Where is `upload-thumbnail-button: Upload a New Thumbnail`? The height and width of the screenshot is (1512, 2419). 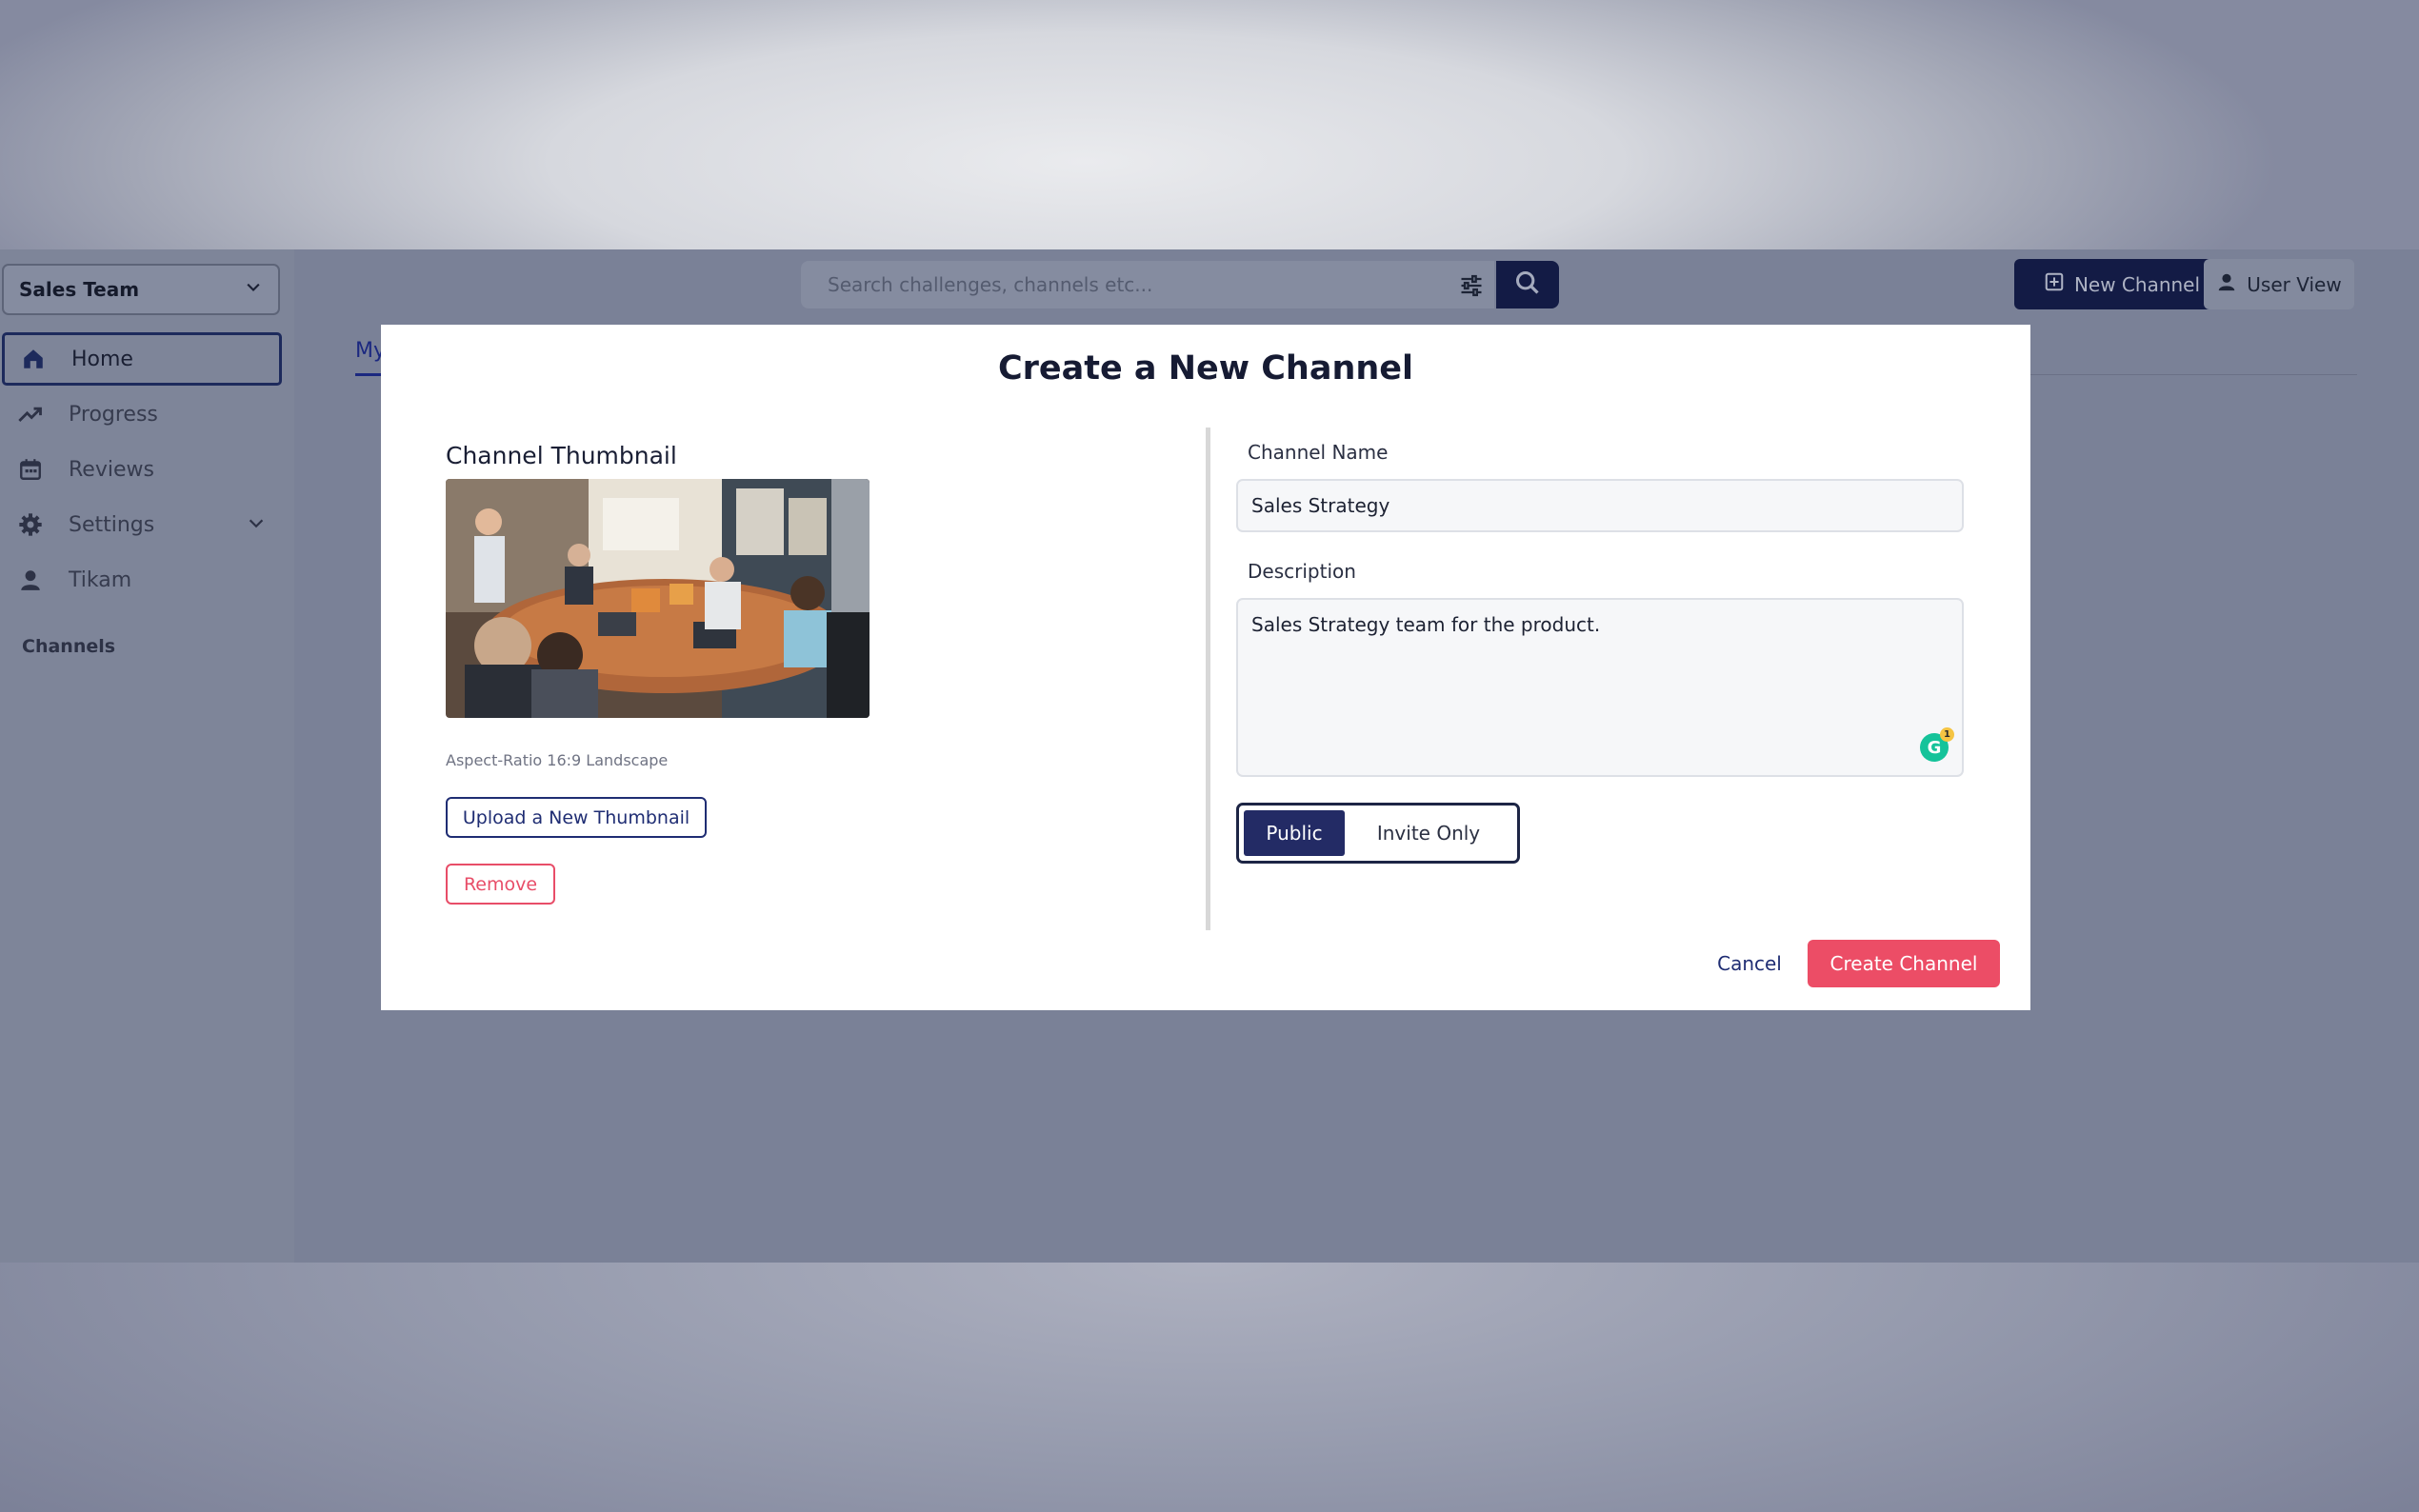
upload-thumbnail-button: Upload a New Thumbnail is located at coordinates (576, 817).